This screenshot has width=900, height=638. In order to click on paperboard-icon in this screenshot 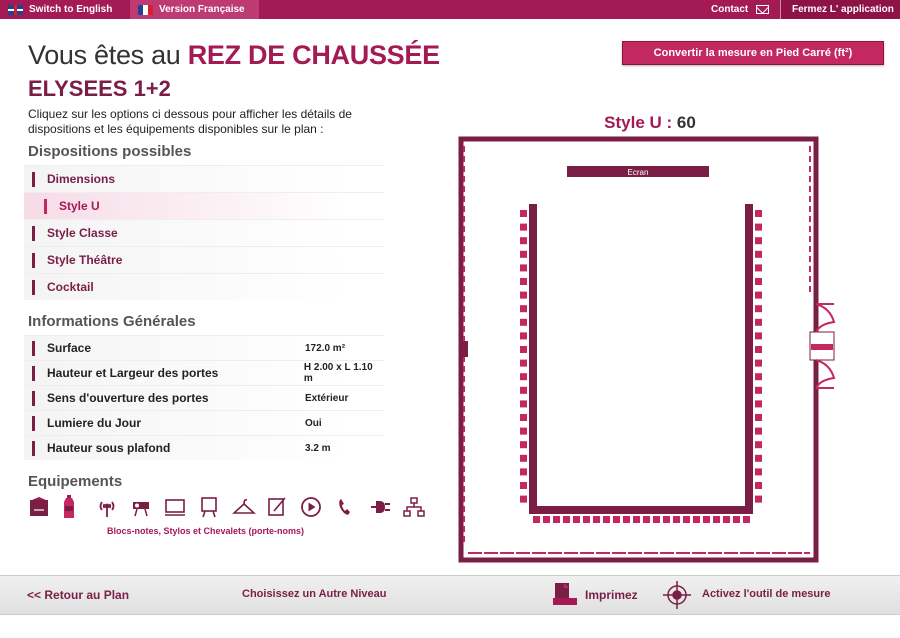, I will do `click(283, 507)`.